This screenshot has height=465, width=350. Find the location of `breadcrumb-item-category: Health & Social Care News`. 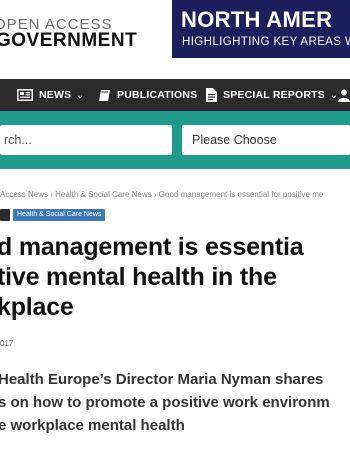

breadcrumb-item-category: Health & Social Care News is located at coordinates (103, 194).